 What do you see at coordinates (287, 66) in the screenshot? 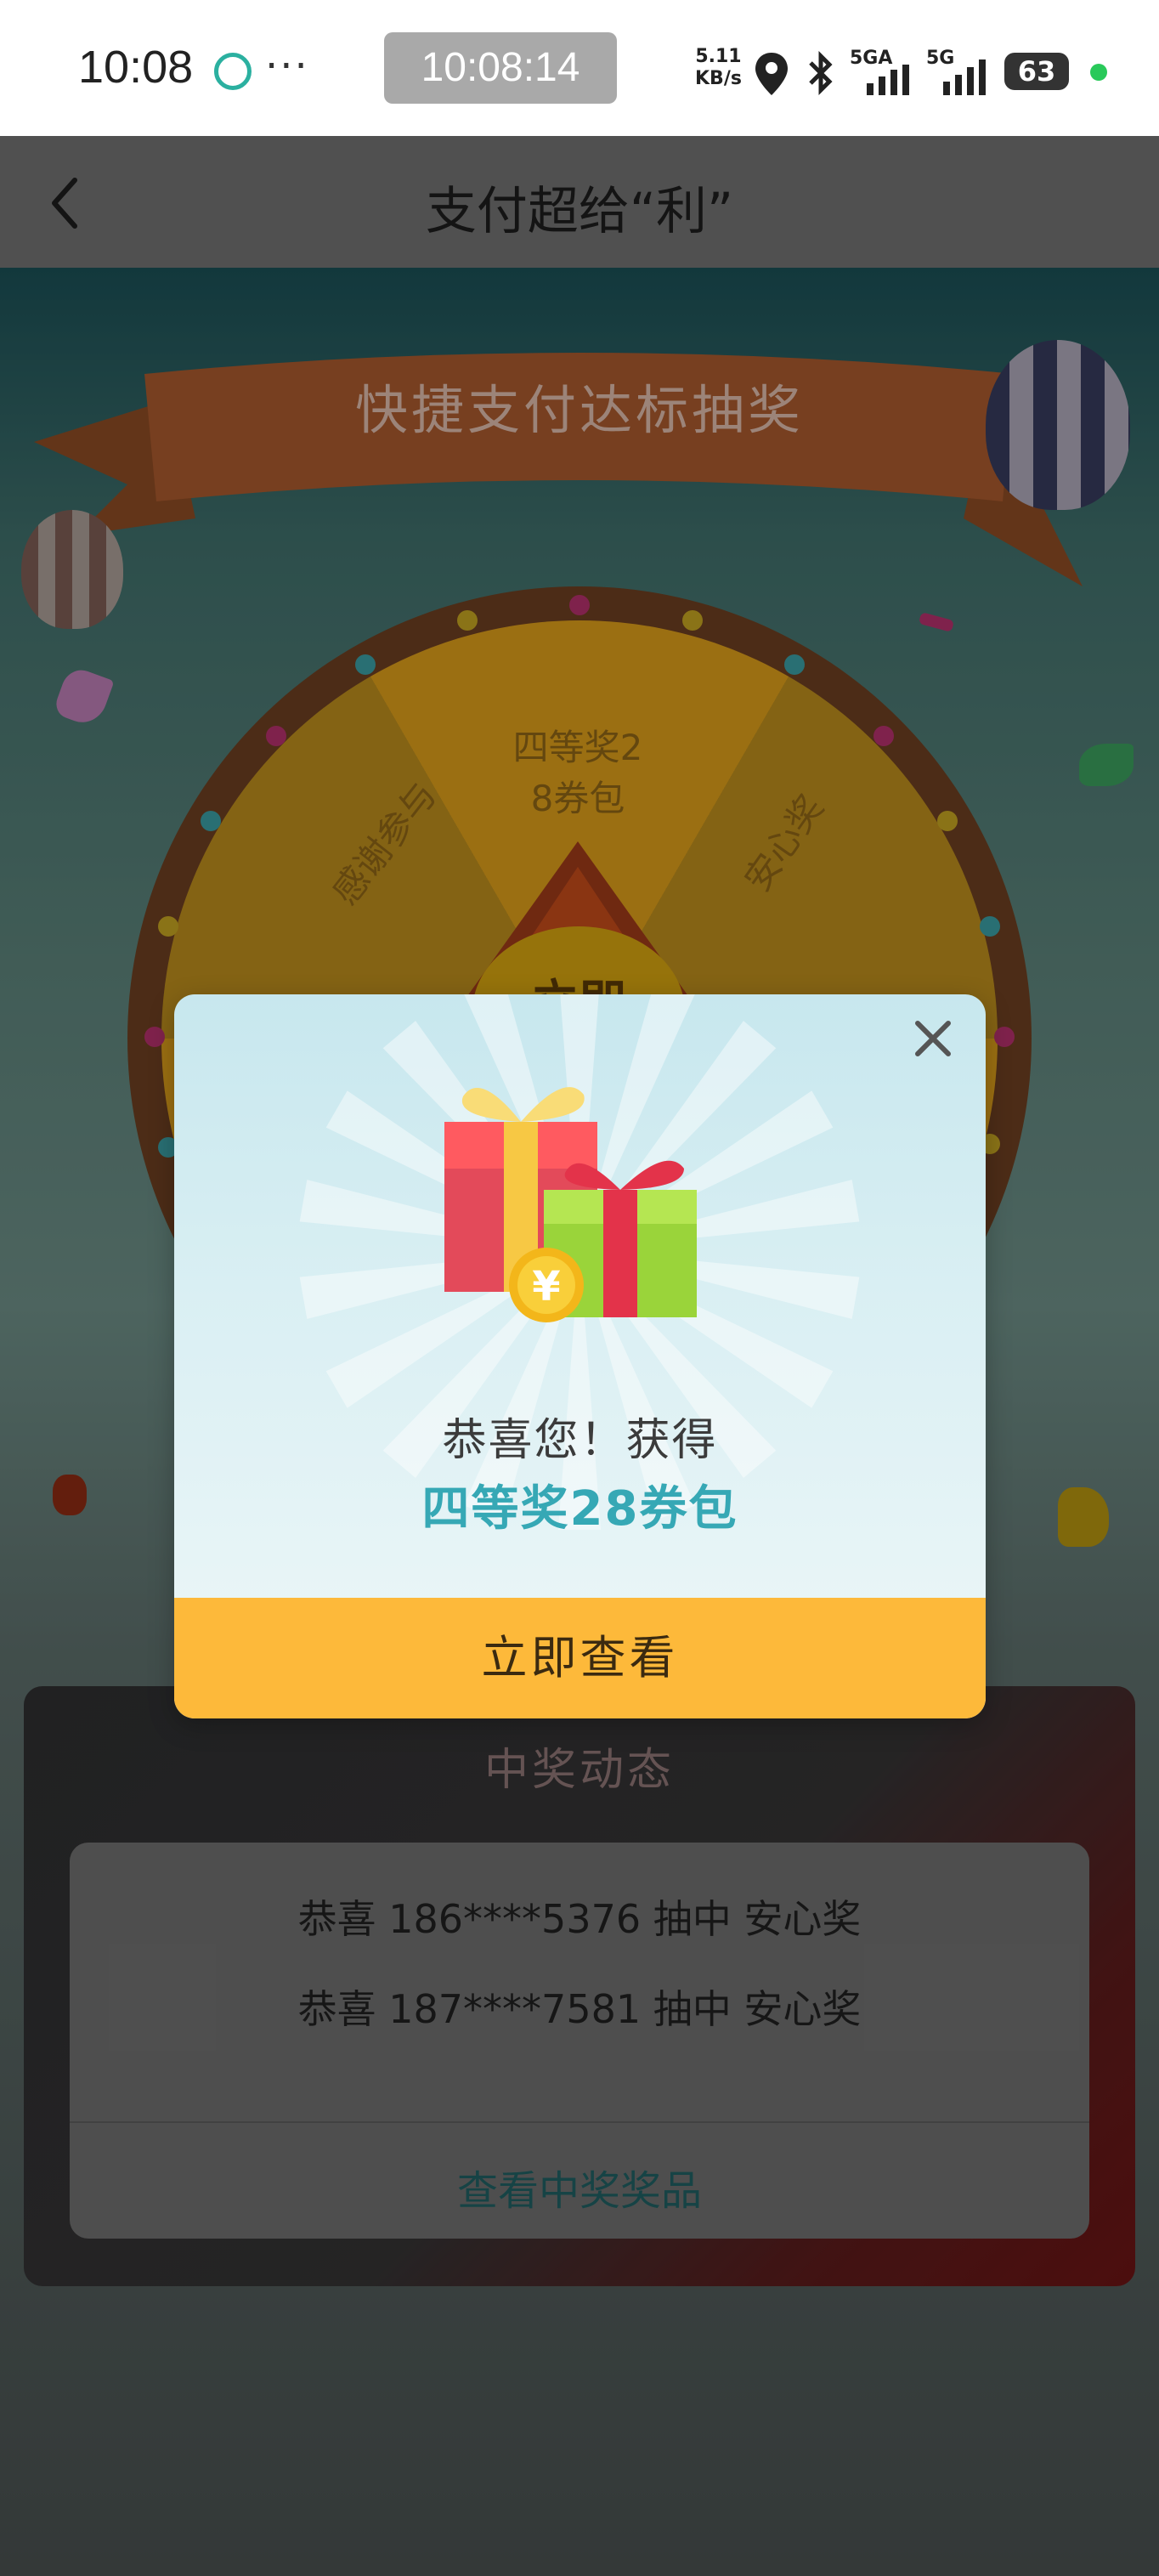
I see `more-notifications-icon: ···` at bounding box center [287, 66].